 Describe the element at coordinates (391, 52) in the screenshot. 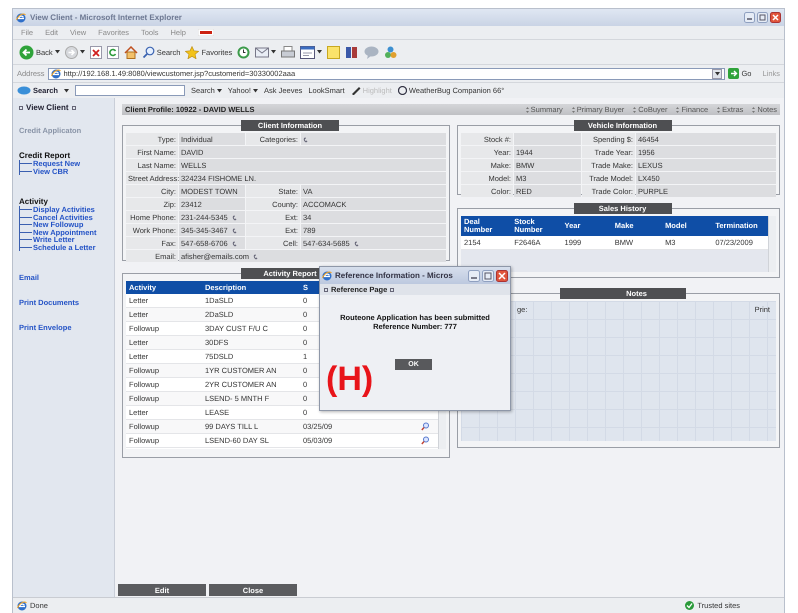

I see `puzzle-icon` at that location.